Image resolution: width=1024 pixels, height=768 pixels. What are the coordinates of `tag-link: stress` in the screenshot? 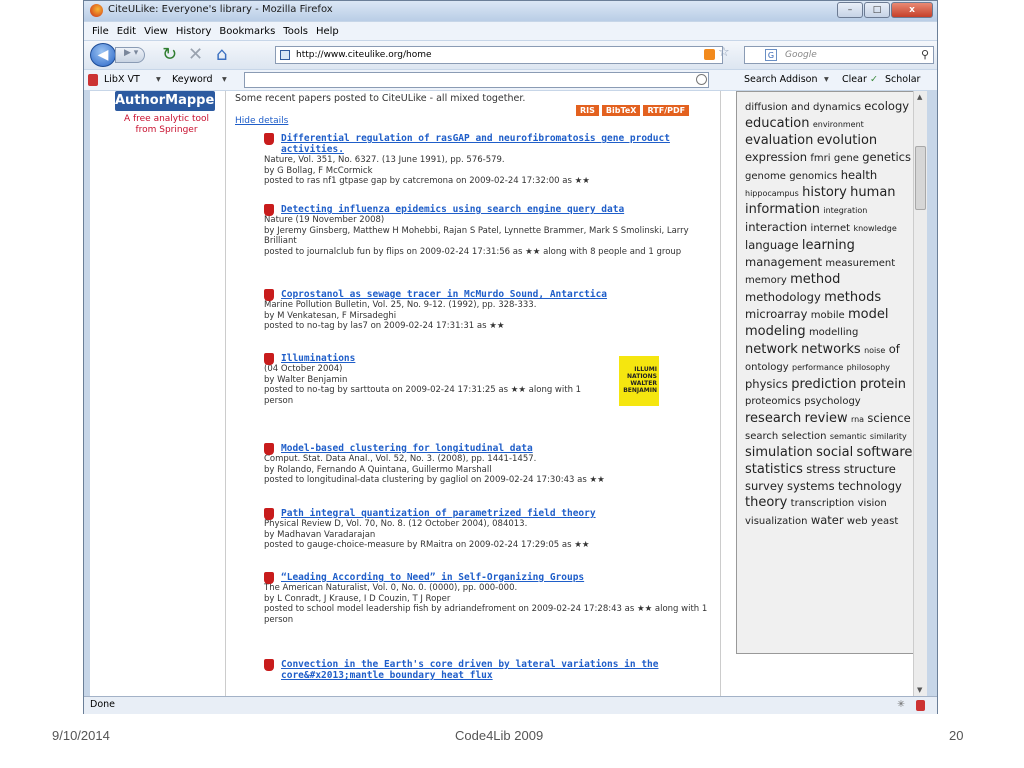 It's located at (823, 469).